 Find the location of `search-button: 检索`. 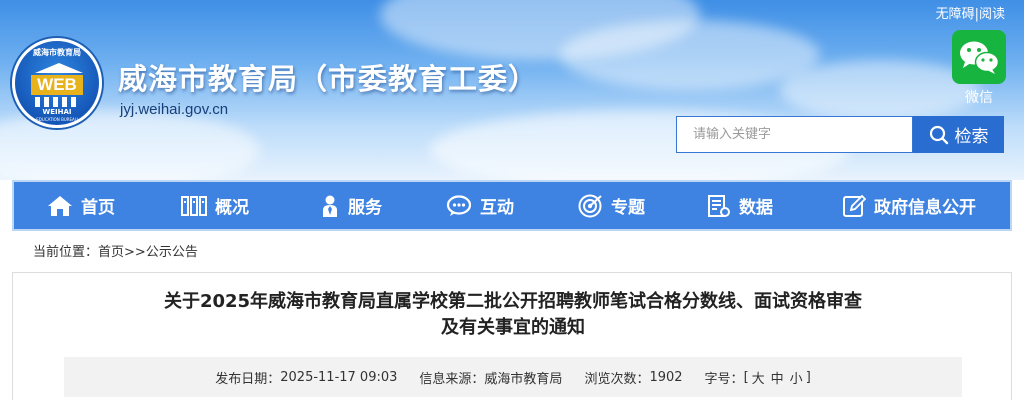

search-button: 检索 is located at coordinates (958, 134).